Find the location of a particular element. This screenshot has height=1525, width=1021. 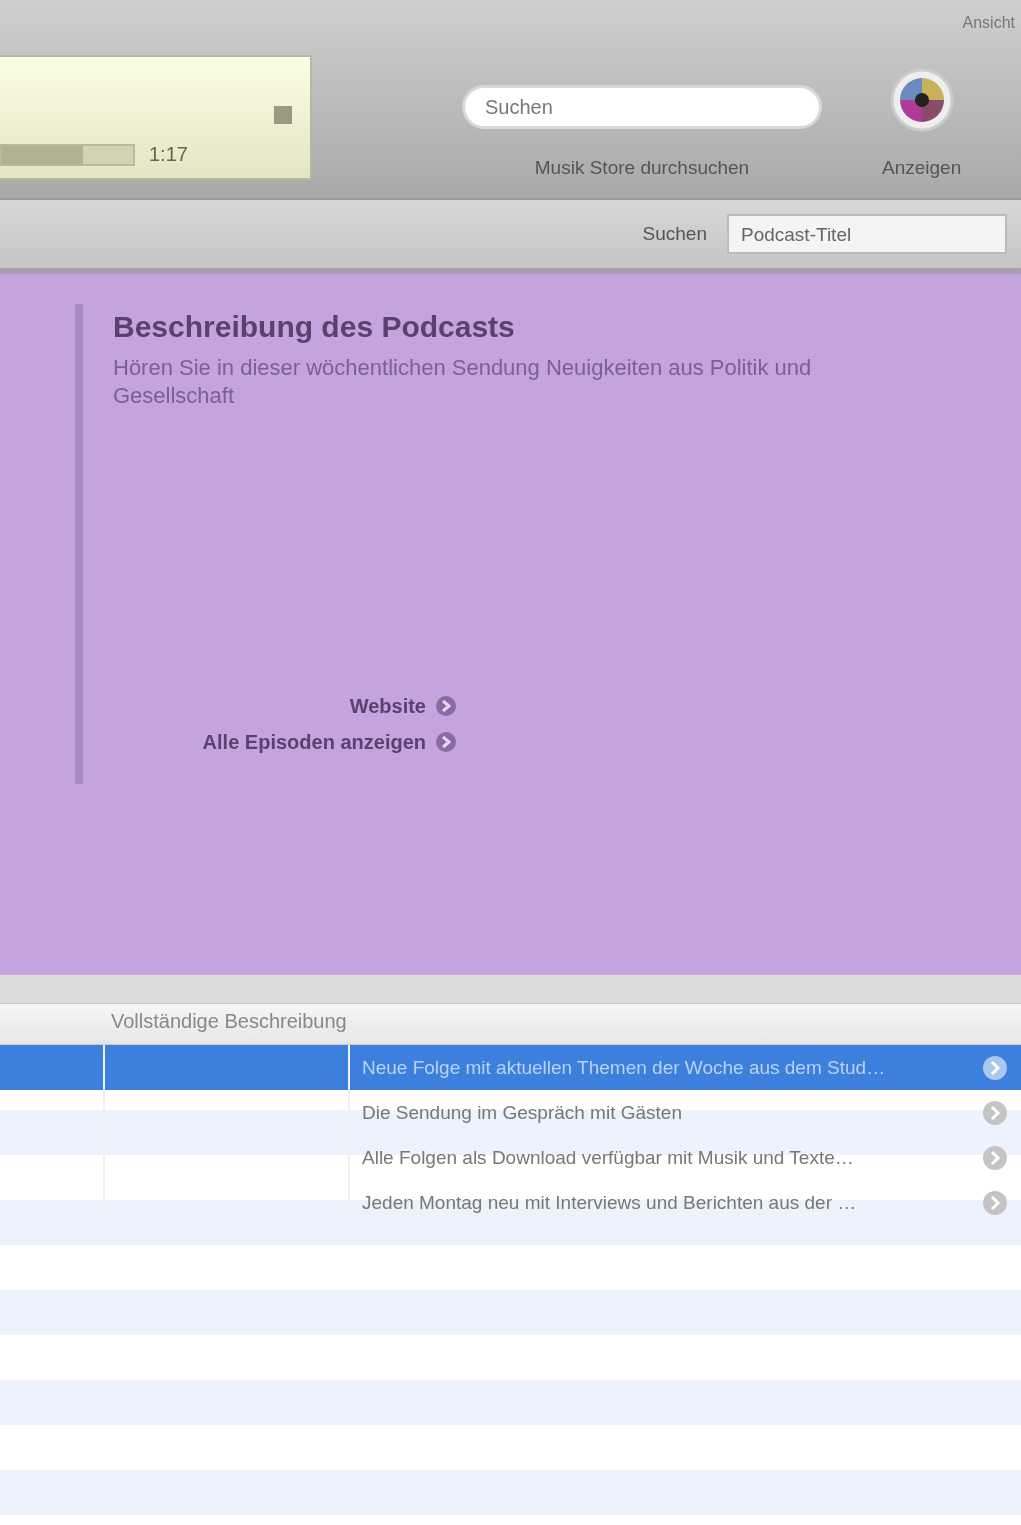

browse-caption: Anzeigen is located at coordinates (922, 168).